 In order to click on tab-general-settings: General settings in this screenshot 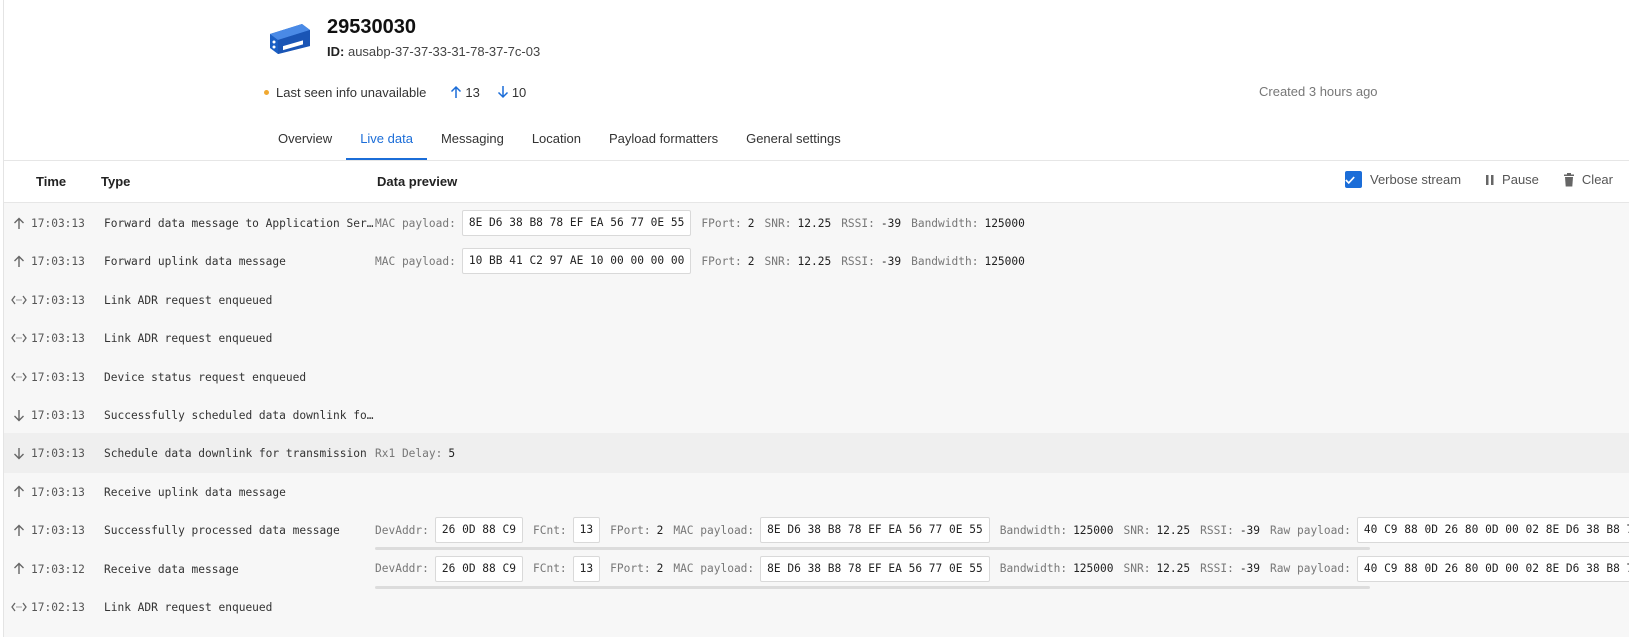, I will do `click(793, 144)`.